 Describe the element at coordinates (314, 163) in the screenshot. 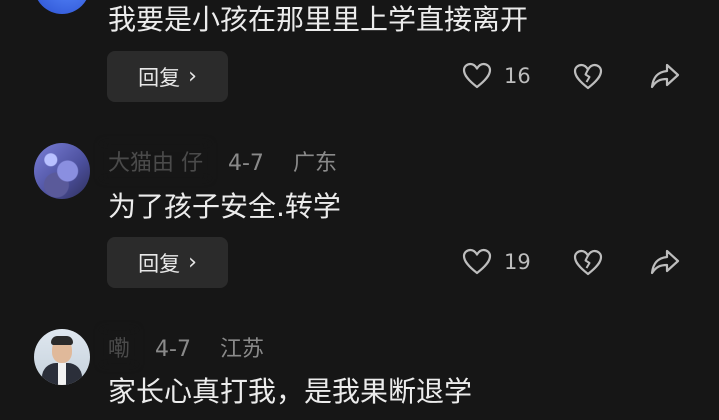

I see `comment-location: 广东` at that location.